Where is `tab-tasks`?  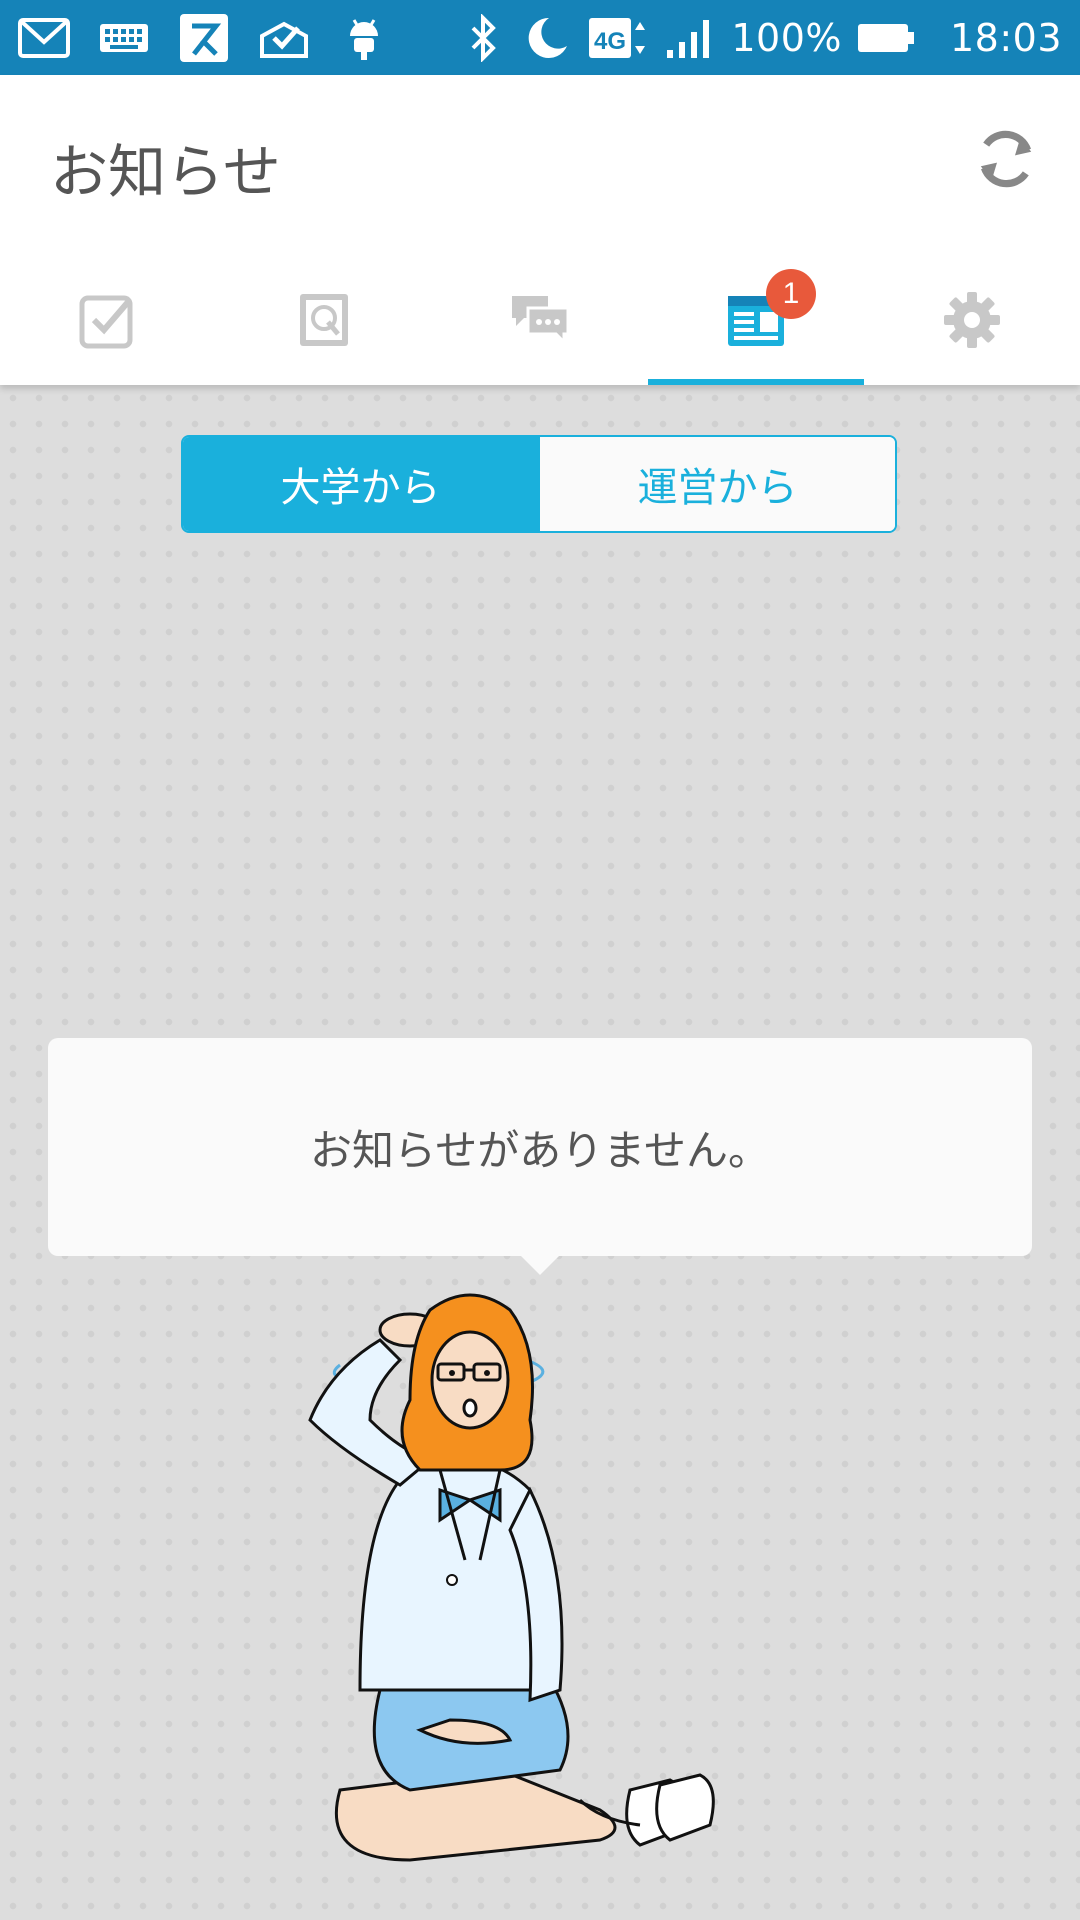
tab-tasks is located at coordinates (108, 320).